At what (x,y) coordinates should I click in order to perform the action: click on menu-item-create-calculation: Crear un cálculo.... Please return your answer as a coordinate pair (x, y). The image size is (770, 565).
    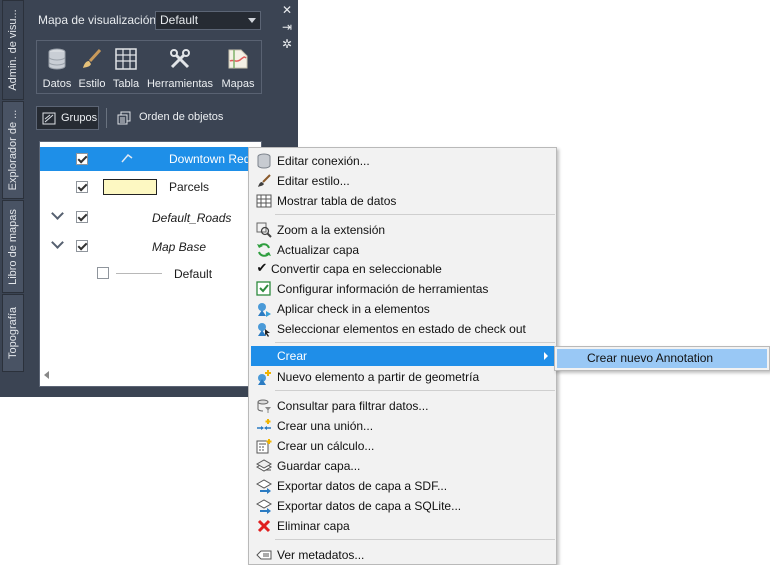
    Looking at the image, I should click on (402, 446).